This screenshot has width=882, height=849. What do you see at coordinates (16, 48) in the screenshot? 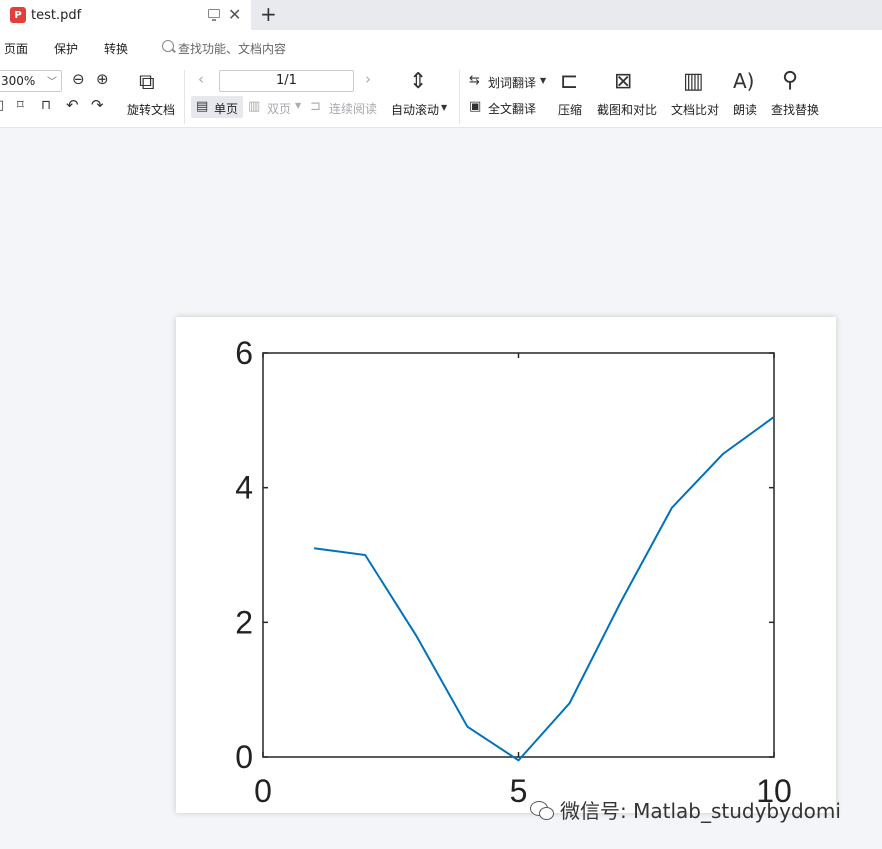
I see `menu-item-page: 页面` at bounding box center [16, 48].